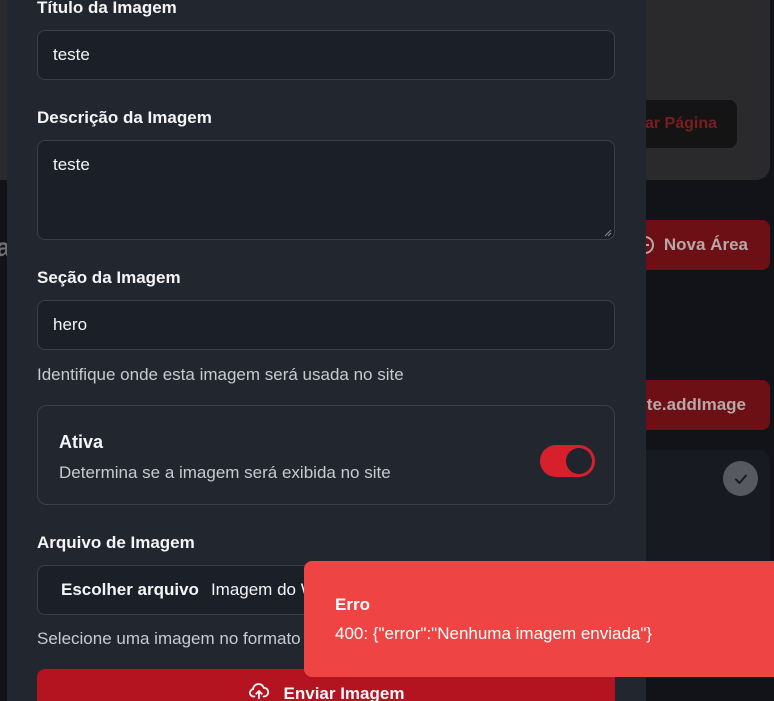  Describe the element at coordinates (70, 324) in the screenshot. I see `section-input-value: hero` at that location.